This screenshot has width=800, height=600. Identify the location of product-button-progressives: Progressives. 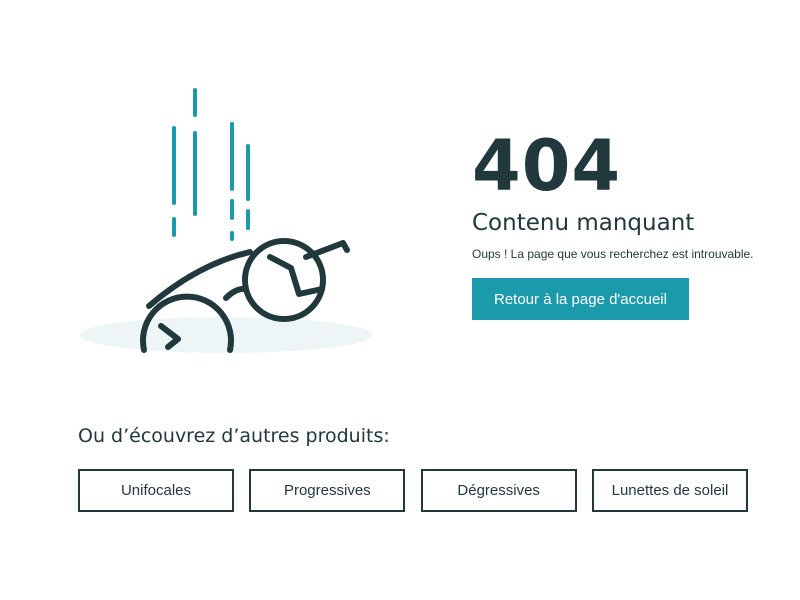
(327, 490).